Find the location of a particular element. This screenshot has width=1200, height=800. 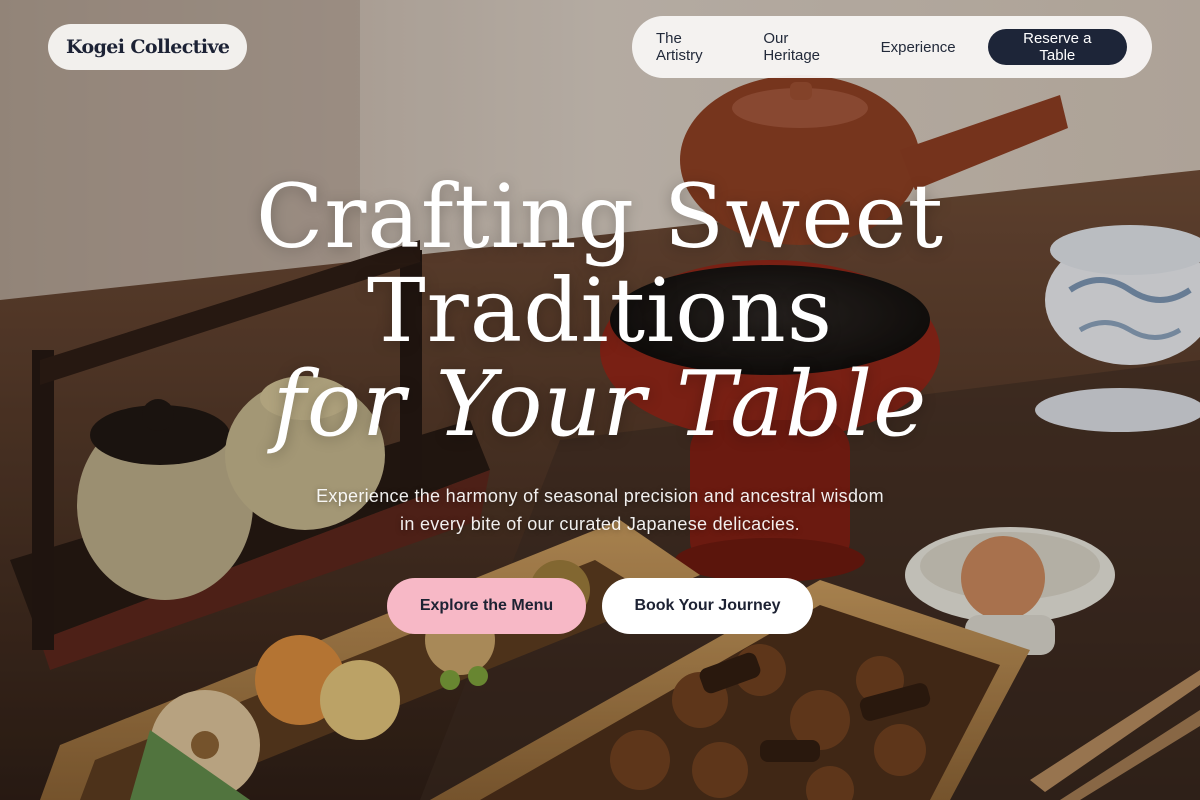

hero-title-line-2: Traditions is located at coordinates (600, 310).